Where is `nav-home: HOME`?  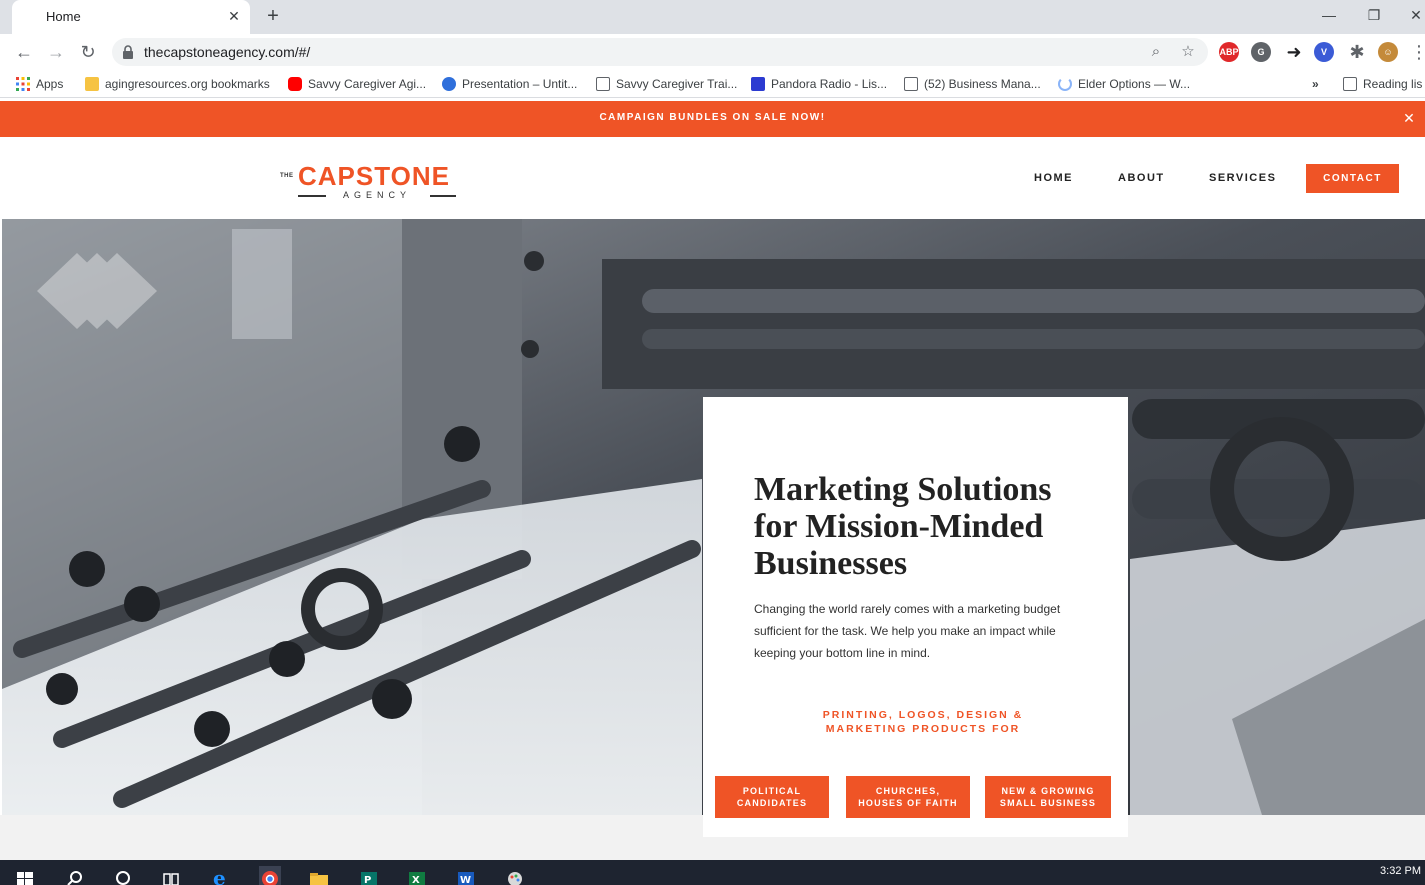
nav-home: HOME is located at coordinates (1053, 178).